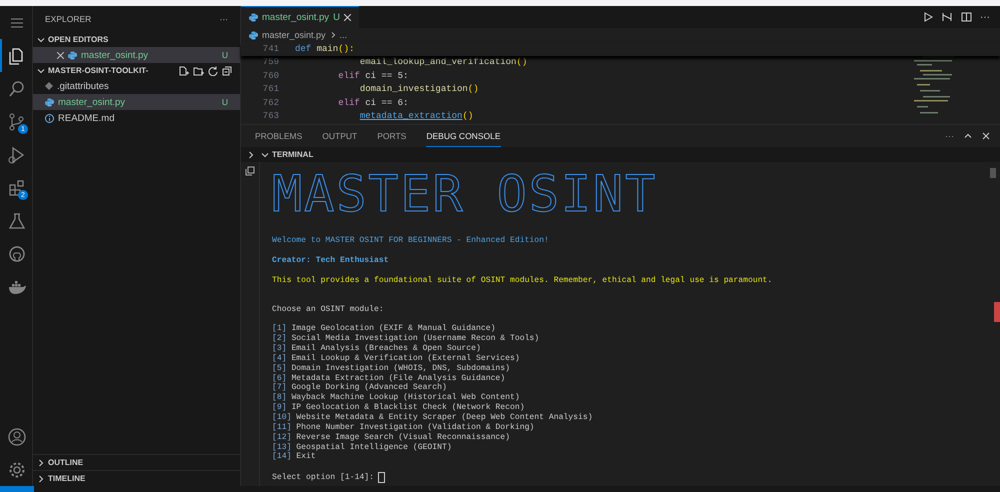 This screenshot has width=1000, height=492. What do you see at coordinates (271, 116) in the screenshot?
I see `line-number: 763` at bounding box center [271, 116].